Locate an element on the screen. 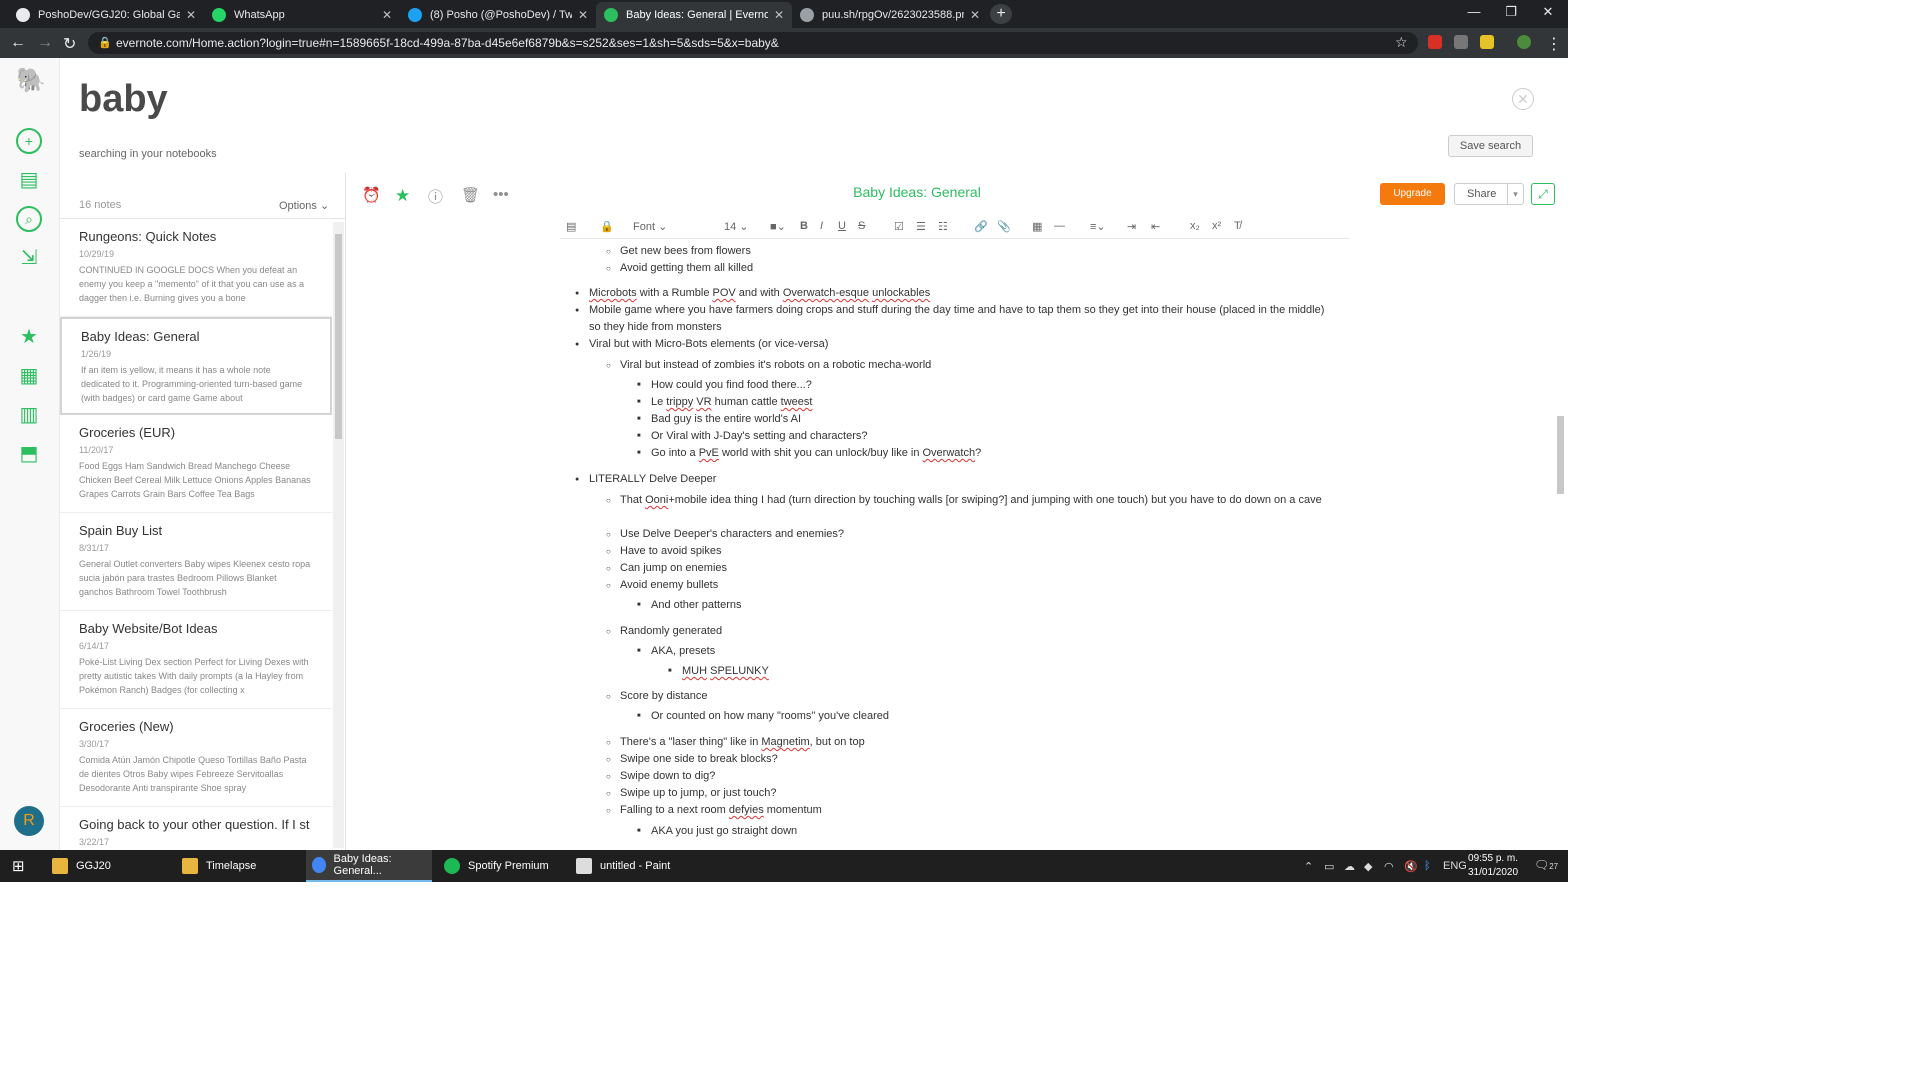 The image size is (1920, 1080). superscript-icon: x² is located at coordinates (1216, 226).